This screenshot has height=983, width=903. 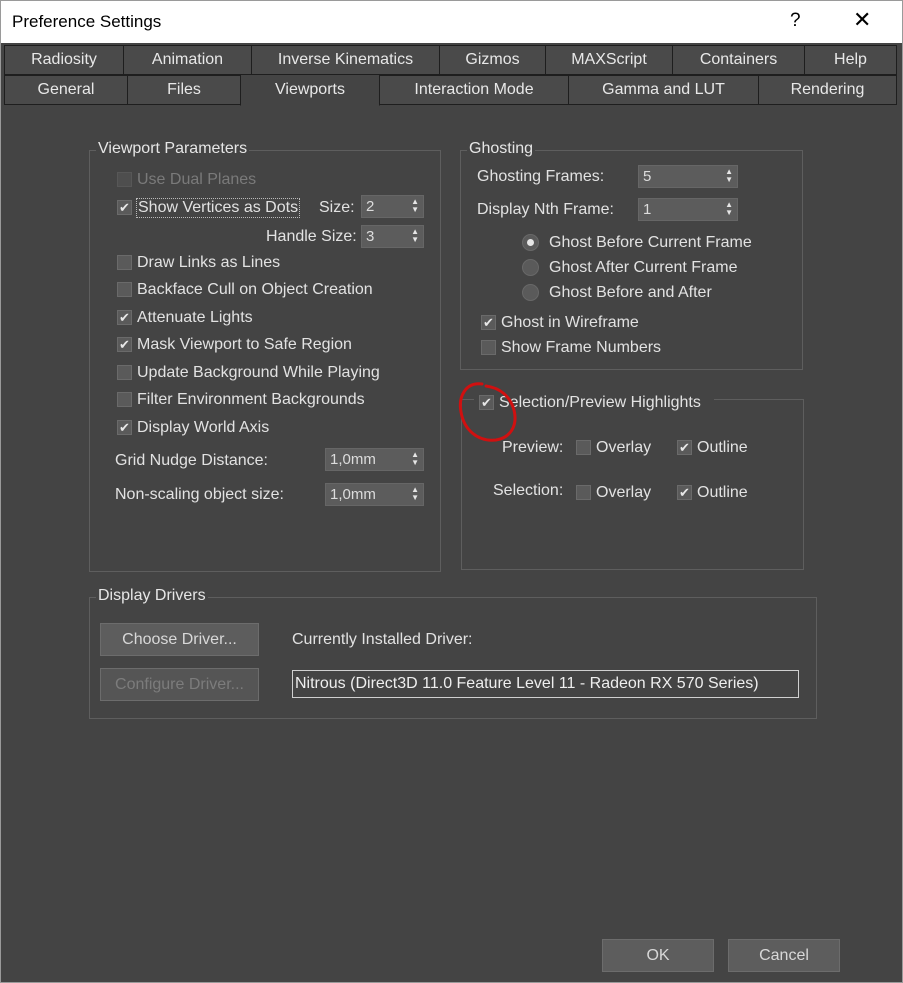 I want to click on ghost-after-radio, so click(x=530, y=267).